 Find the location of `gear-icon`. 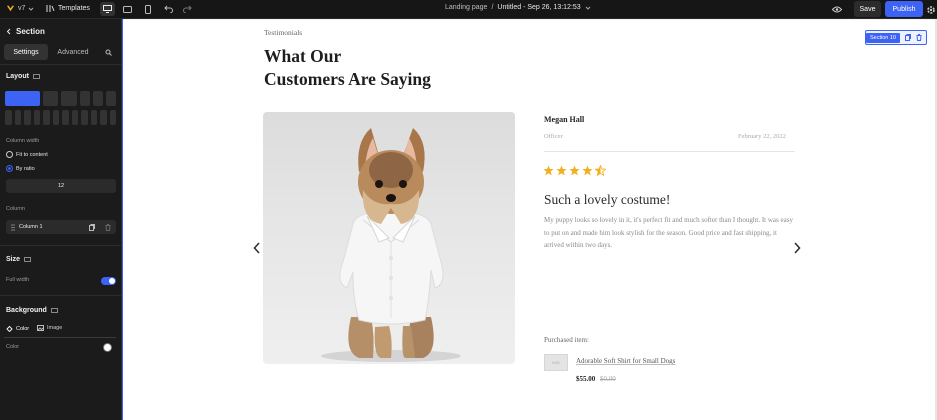

gear-icon is located at coordinates (931, 9).